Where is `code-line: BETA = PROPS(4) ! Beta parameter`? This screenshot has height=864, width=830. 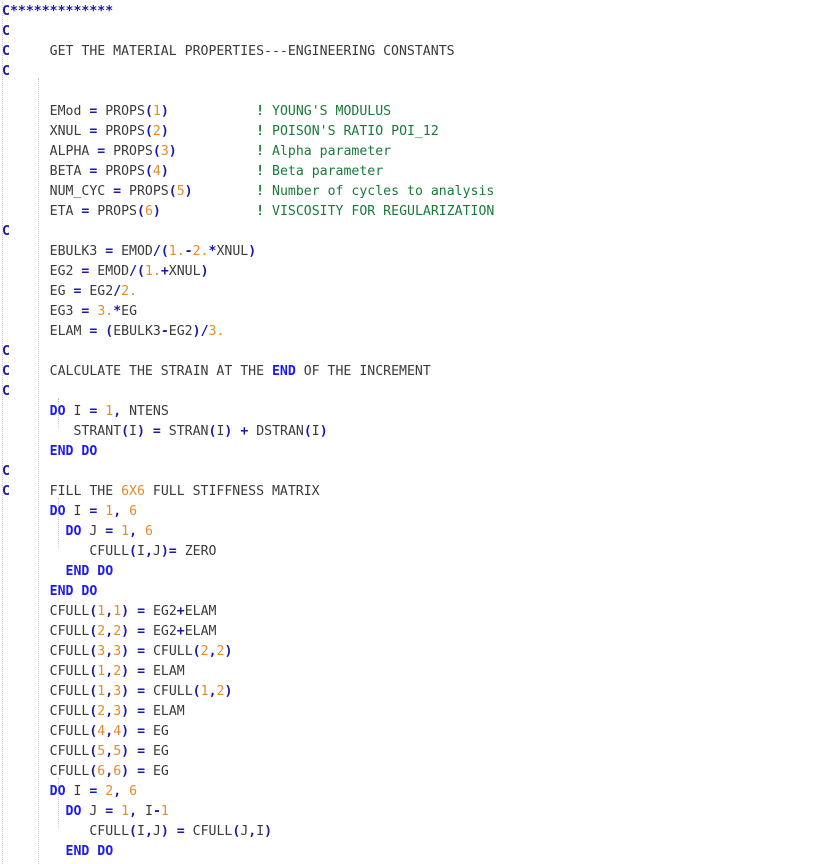
code-line: BETA = PROPS(4) ! Beta parameter is located at coordinates (415, 172).